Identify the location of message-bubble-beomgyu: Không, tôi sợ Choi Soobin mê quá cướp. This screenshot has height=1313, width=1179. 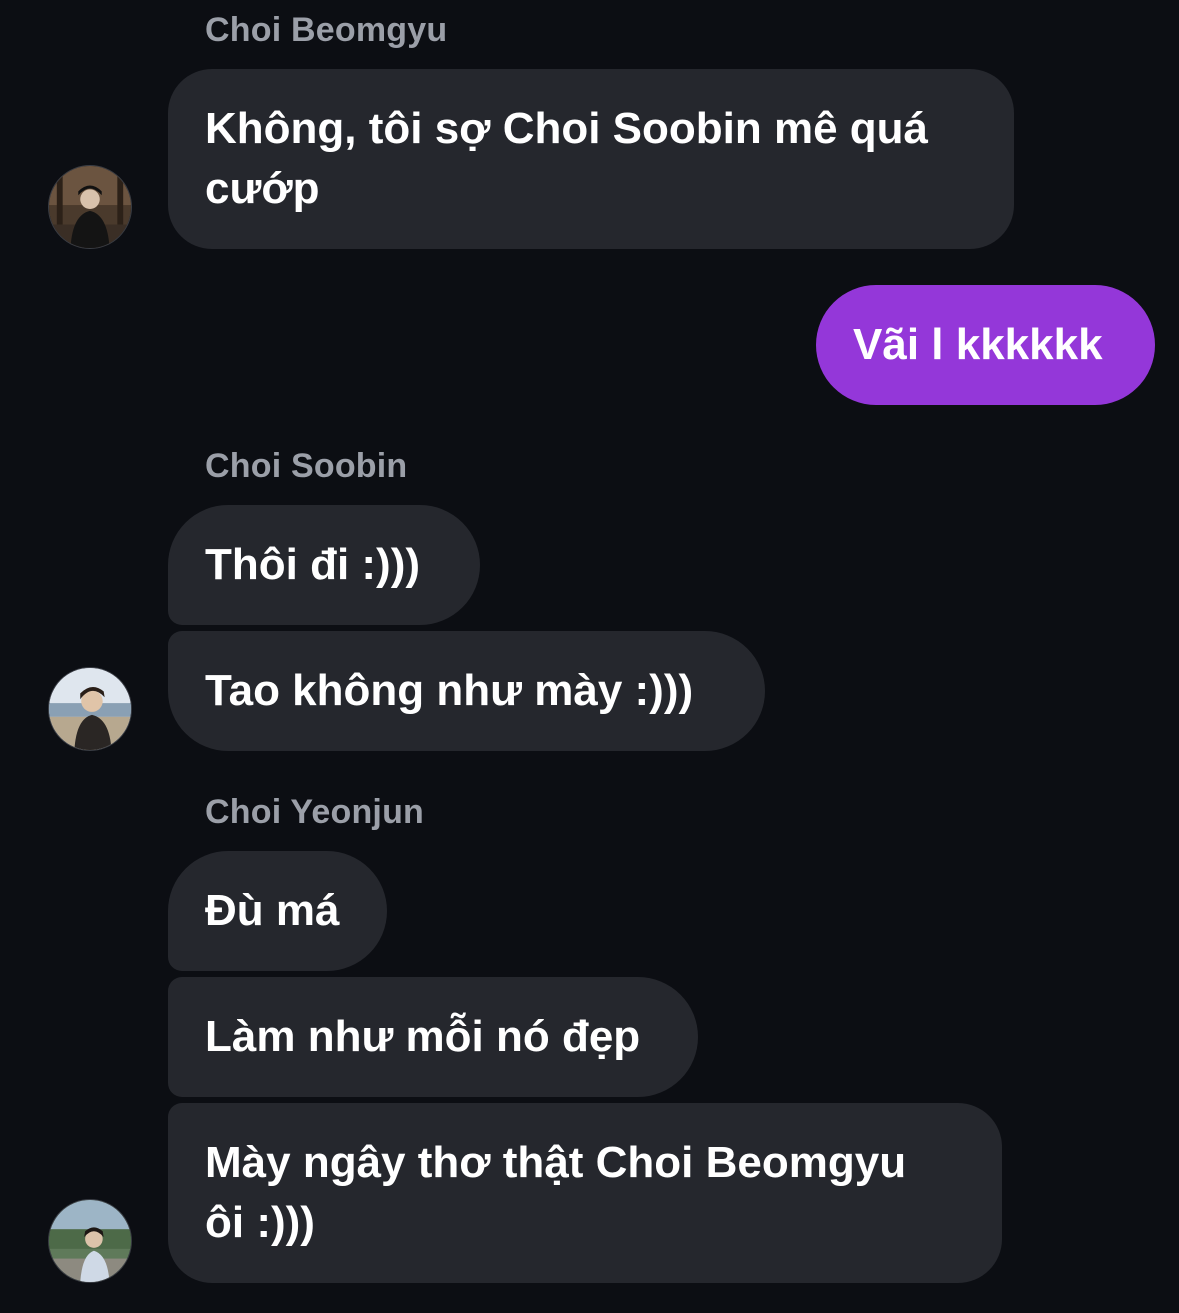
(591, 159).